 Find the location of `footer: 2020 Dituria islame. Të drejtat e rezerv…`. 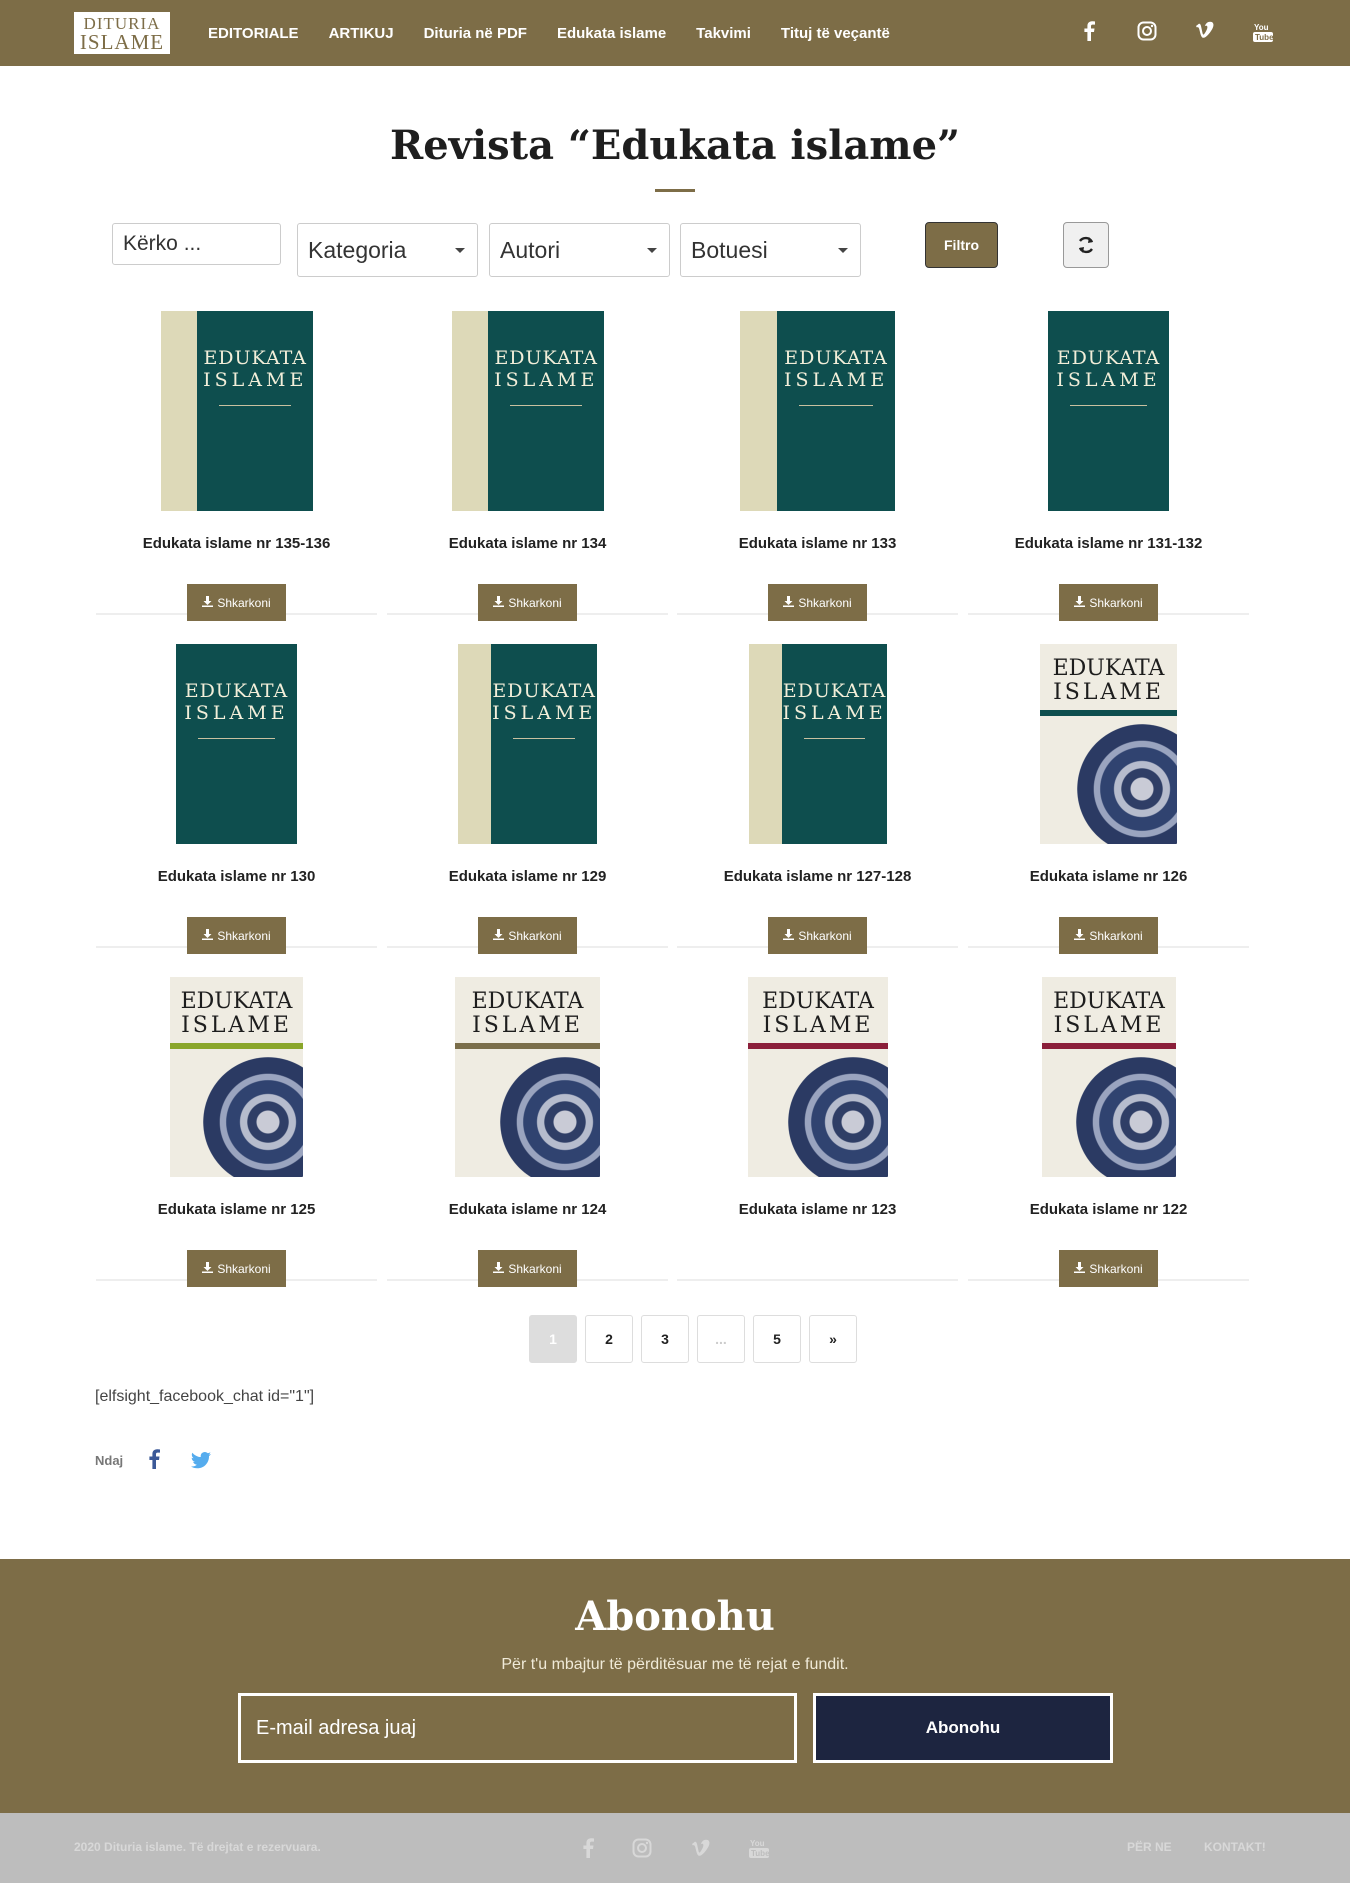

footer: 2020 Dituria islame. Të drejtat e rezerv… is located at coordinates (675, 1848).